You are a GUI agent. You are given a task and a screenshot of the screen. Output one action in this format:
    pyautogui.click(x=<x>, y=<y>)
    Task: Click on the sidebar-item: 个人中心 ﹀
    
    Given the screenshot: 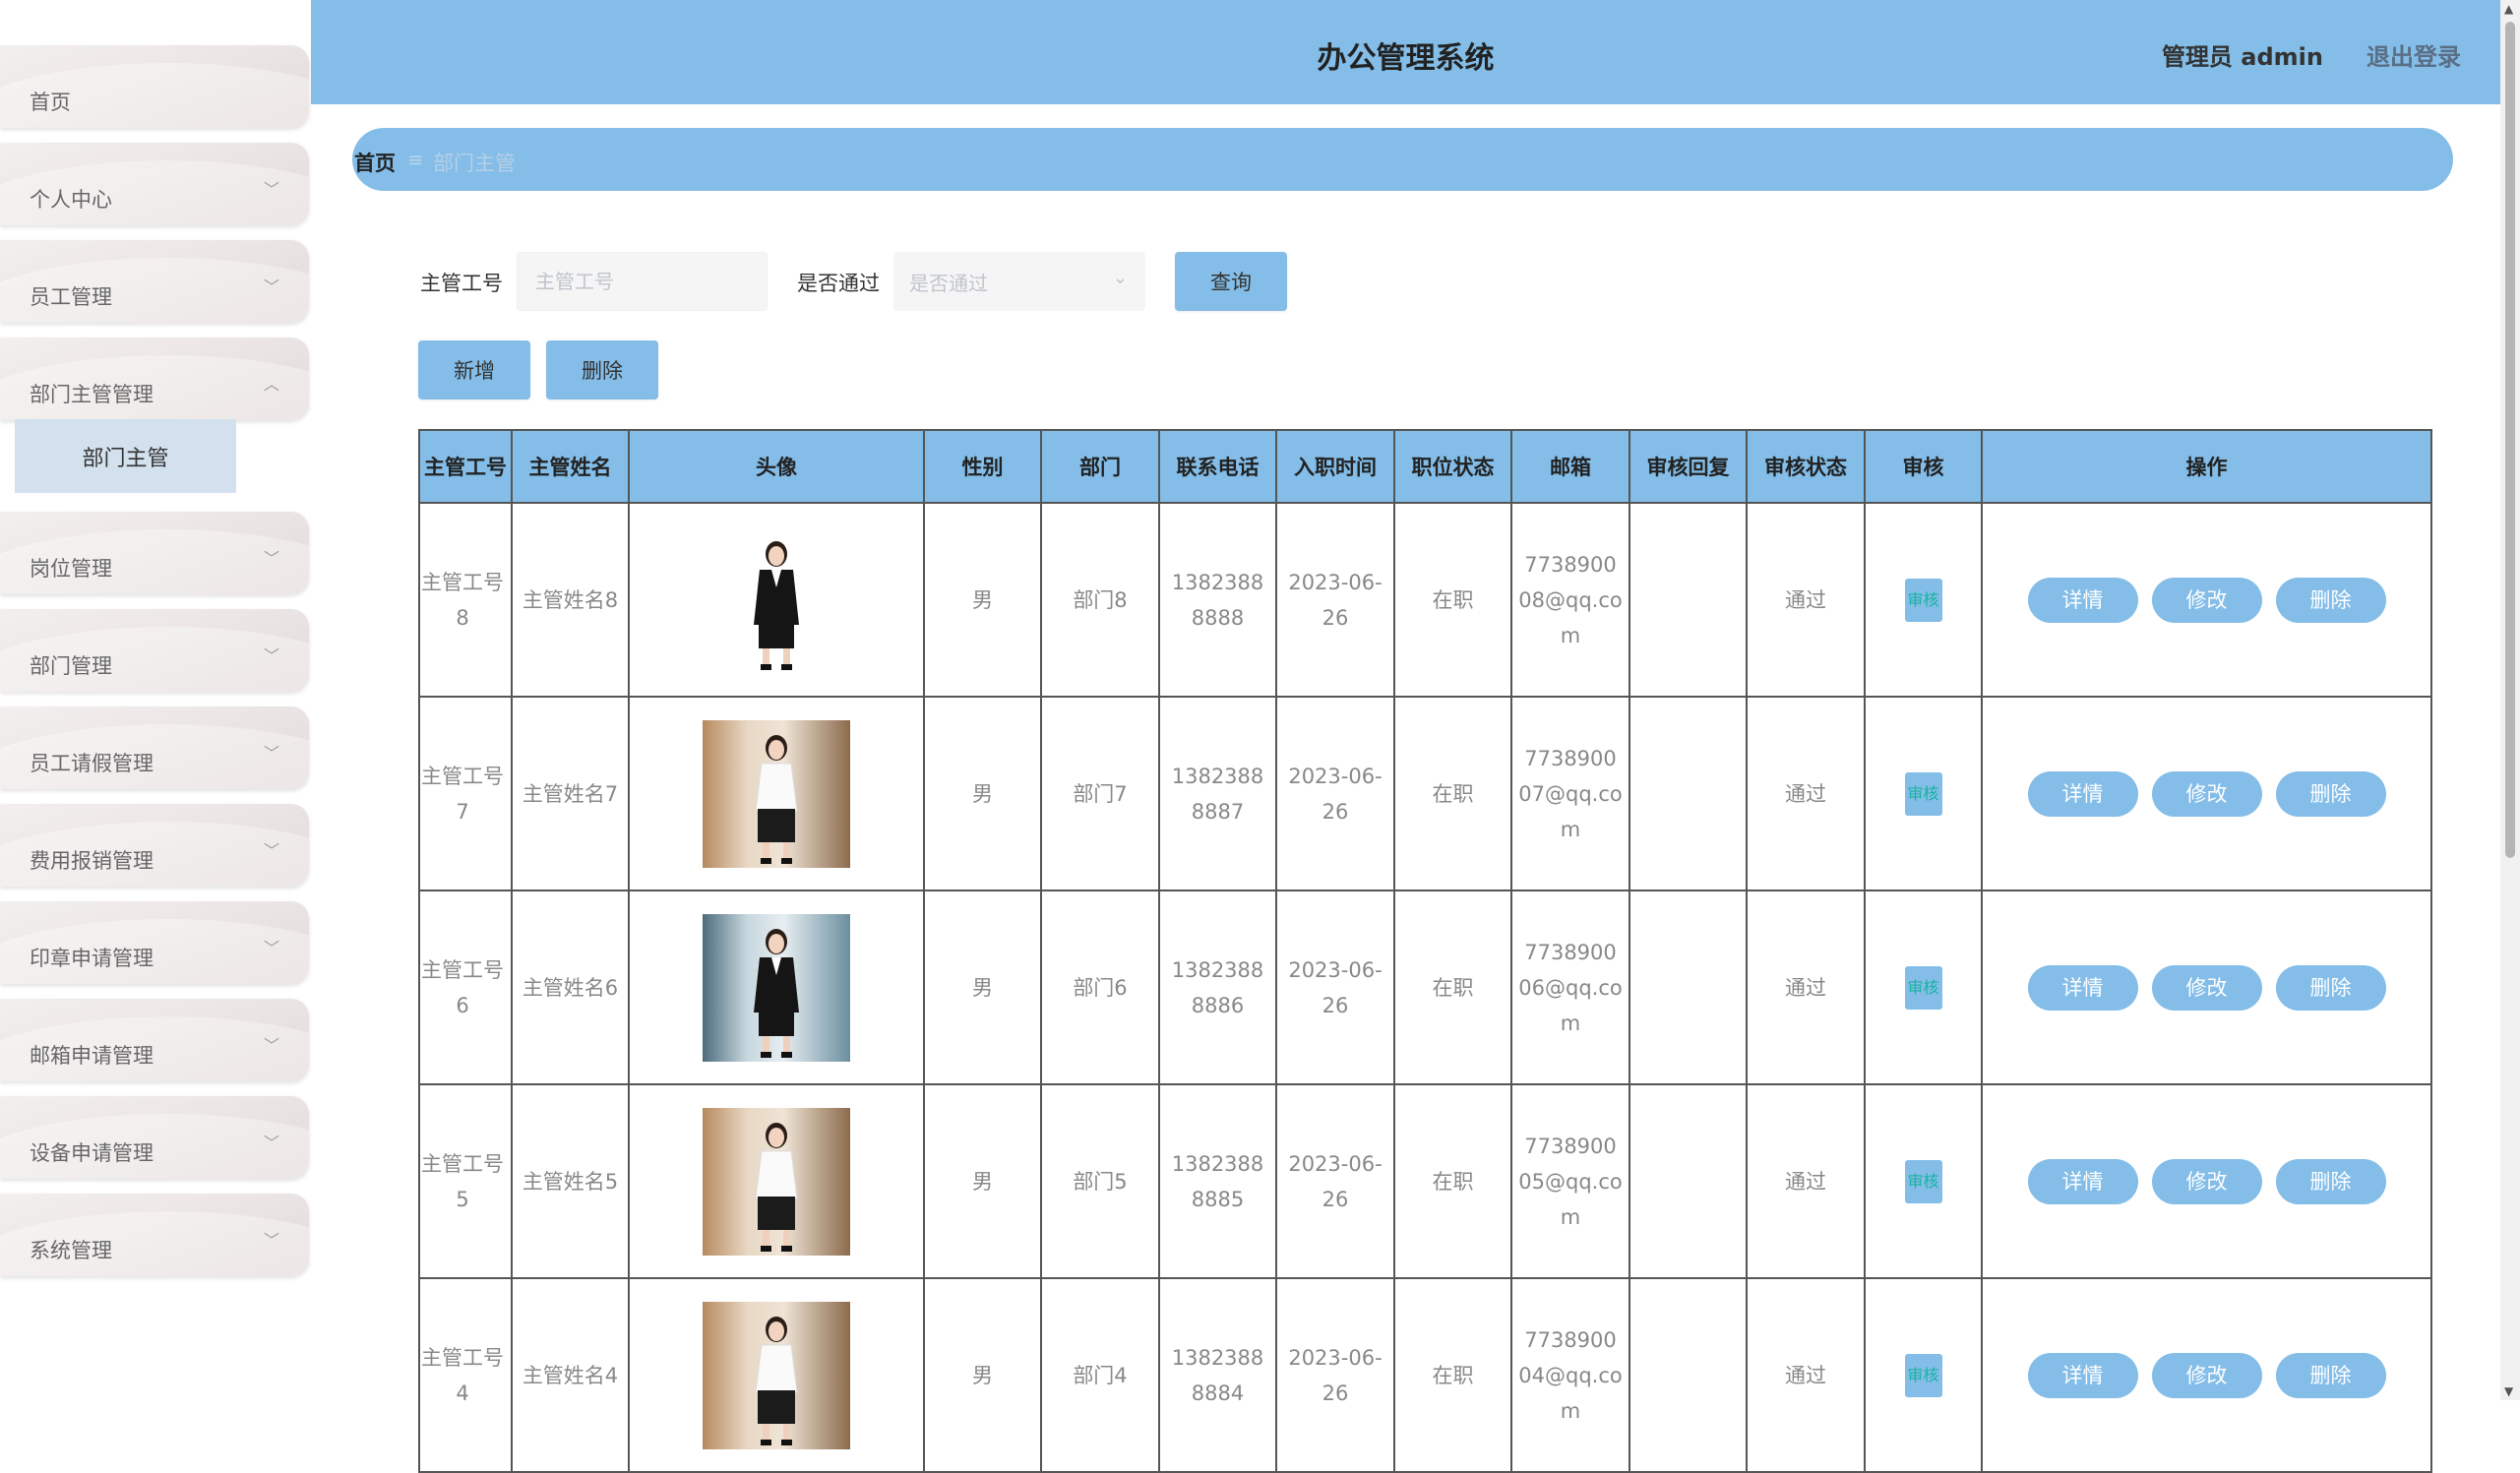 What is the action you would take?
    pyautogui.click(x=154, y=184)
    